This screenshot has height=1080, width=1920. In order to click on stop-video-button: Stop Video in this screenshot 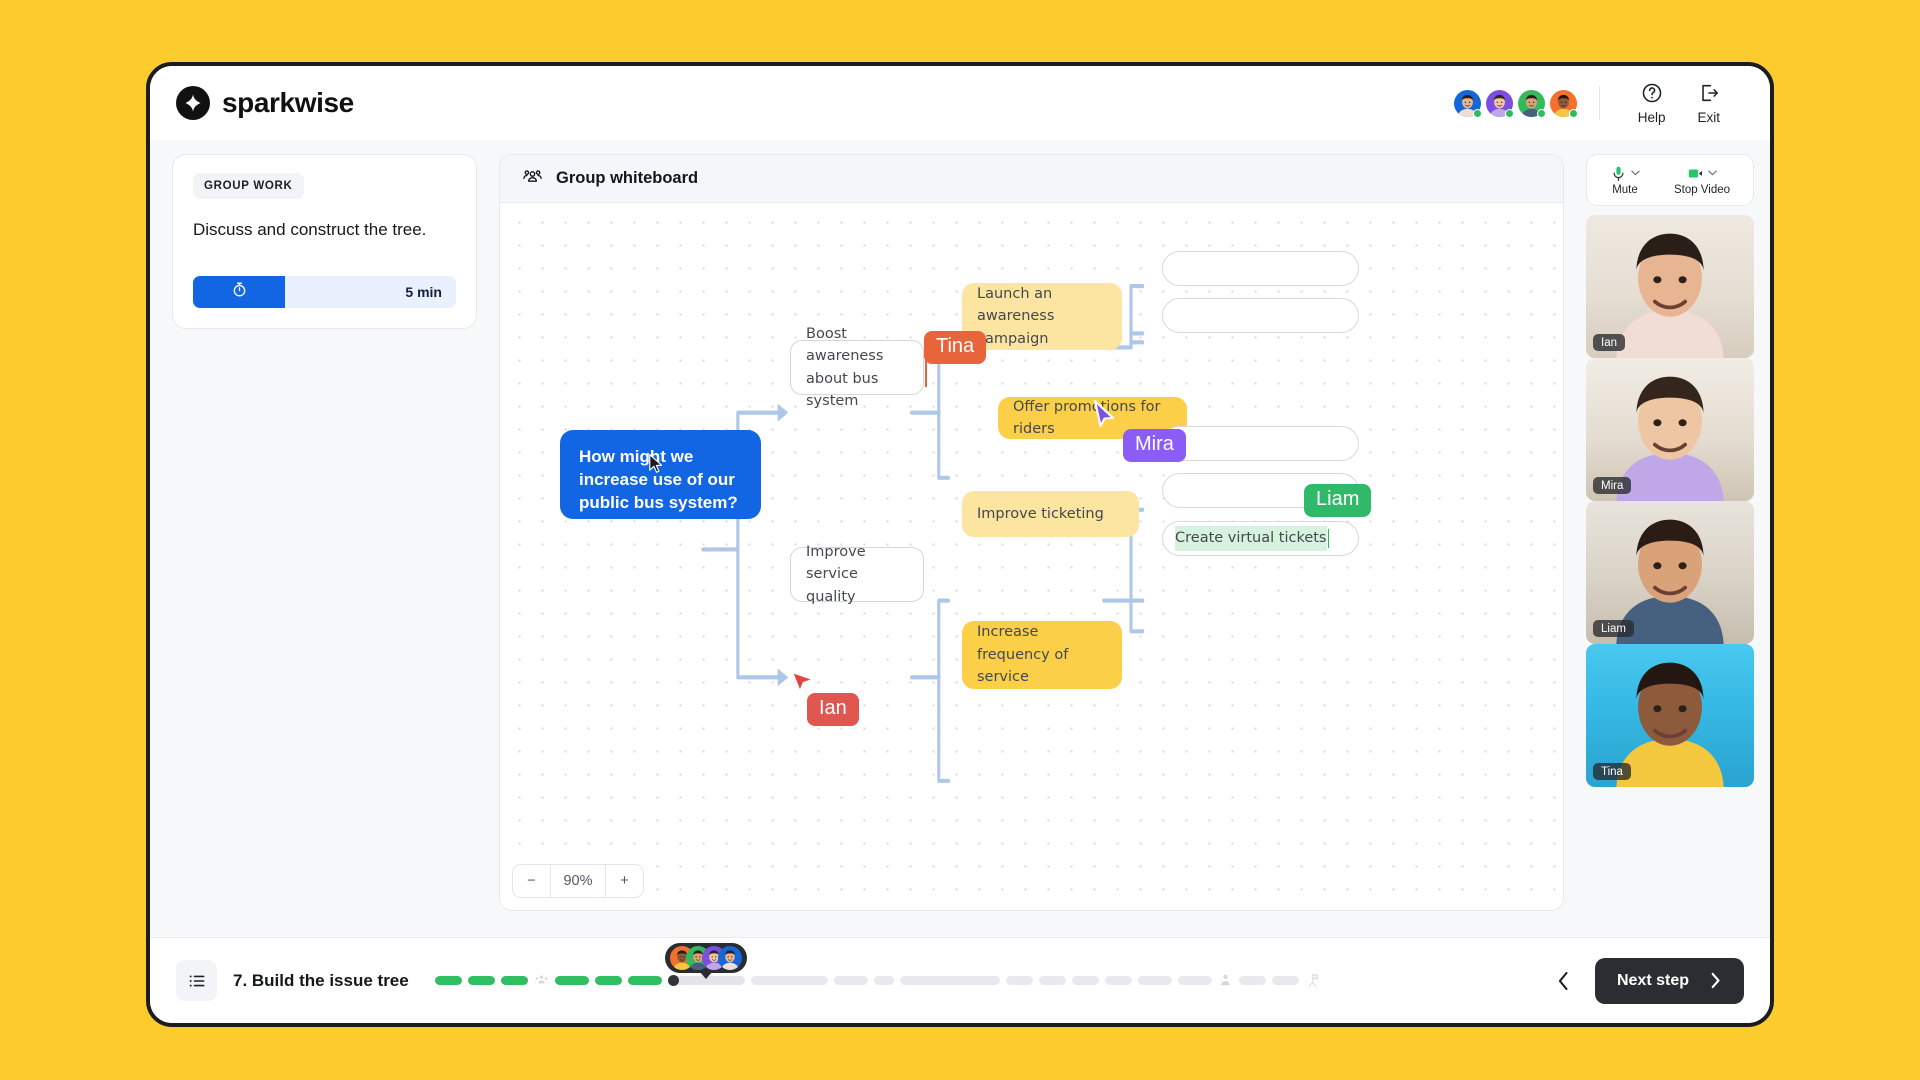, I will do `click(1702, 180)`.